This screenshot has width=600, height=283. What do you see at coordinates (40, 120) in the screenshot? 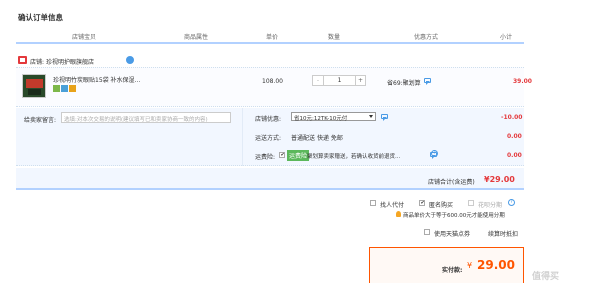
I see `message-label: 给卖家留言:` at bounding box center [40, 120].